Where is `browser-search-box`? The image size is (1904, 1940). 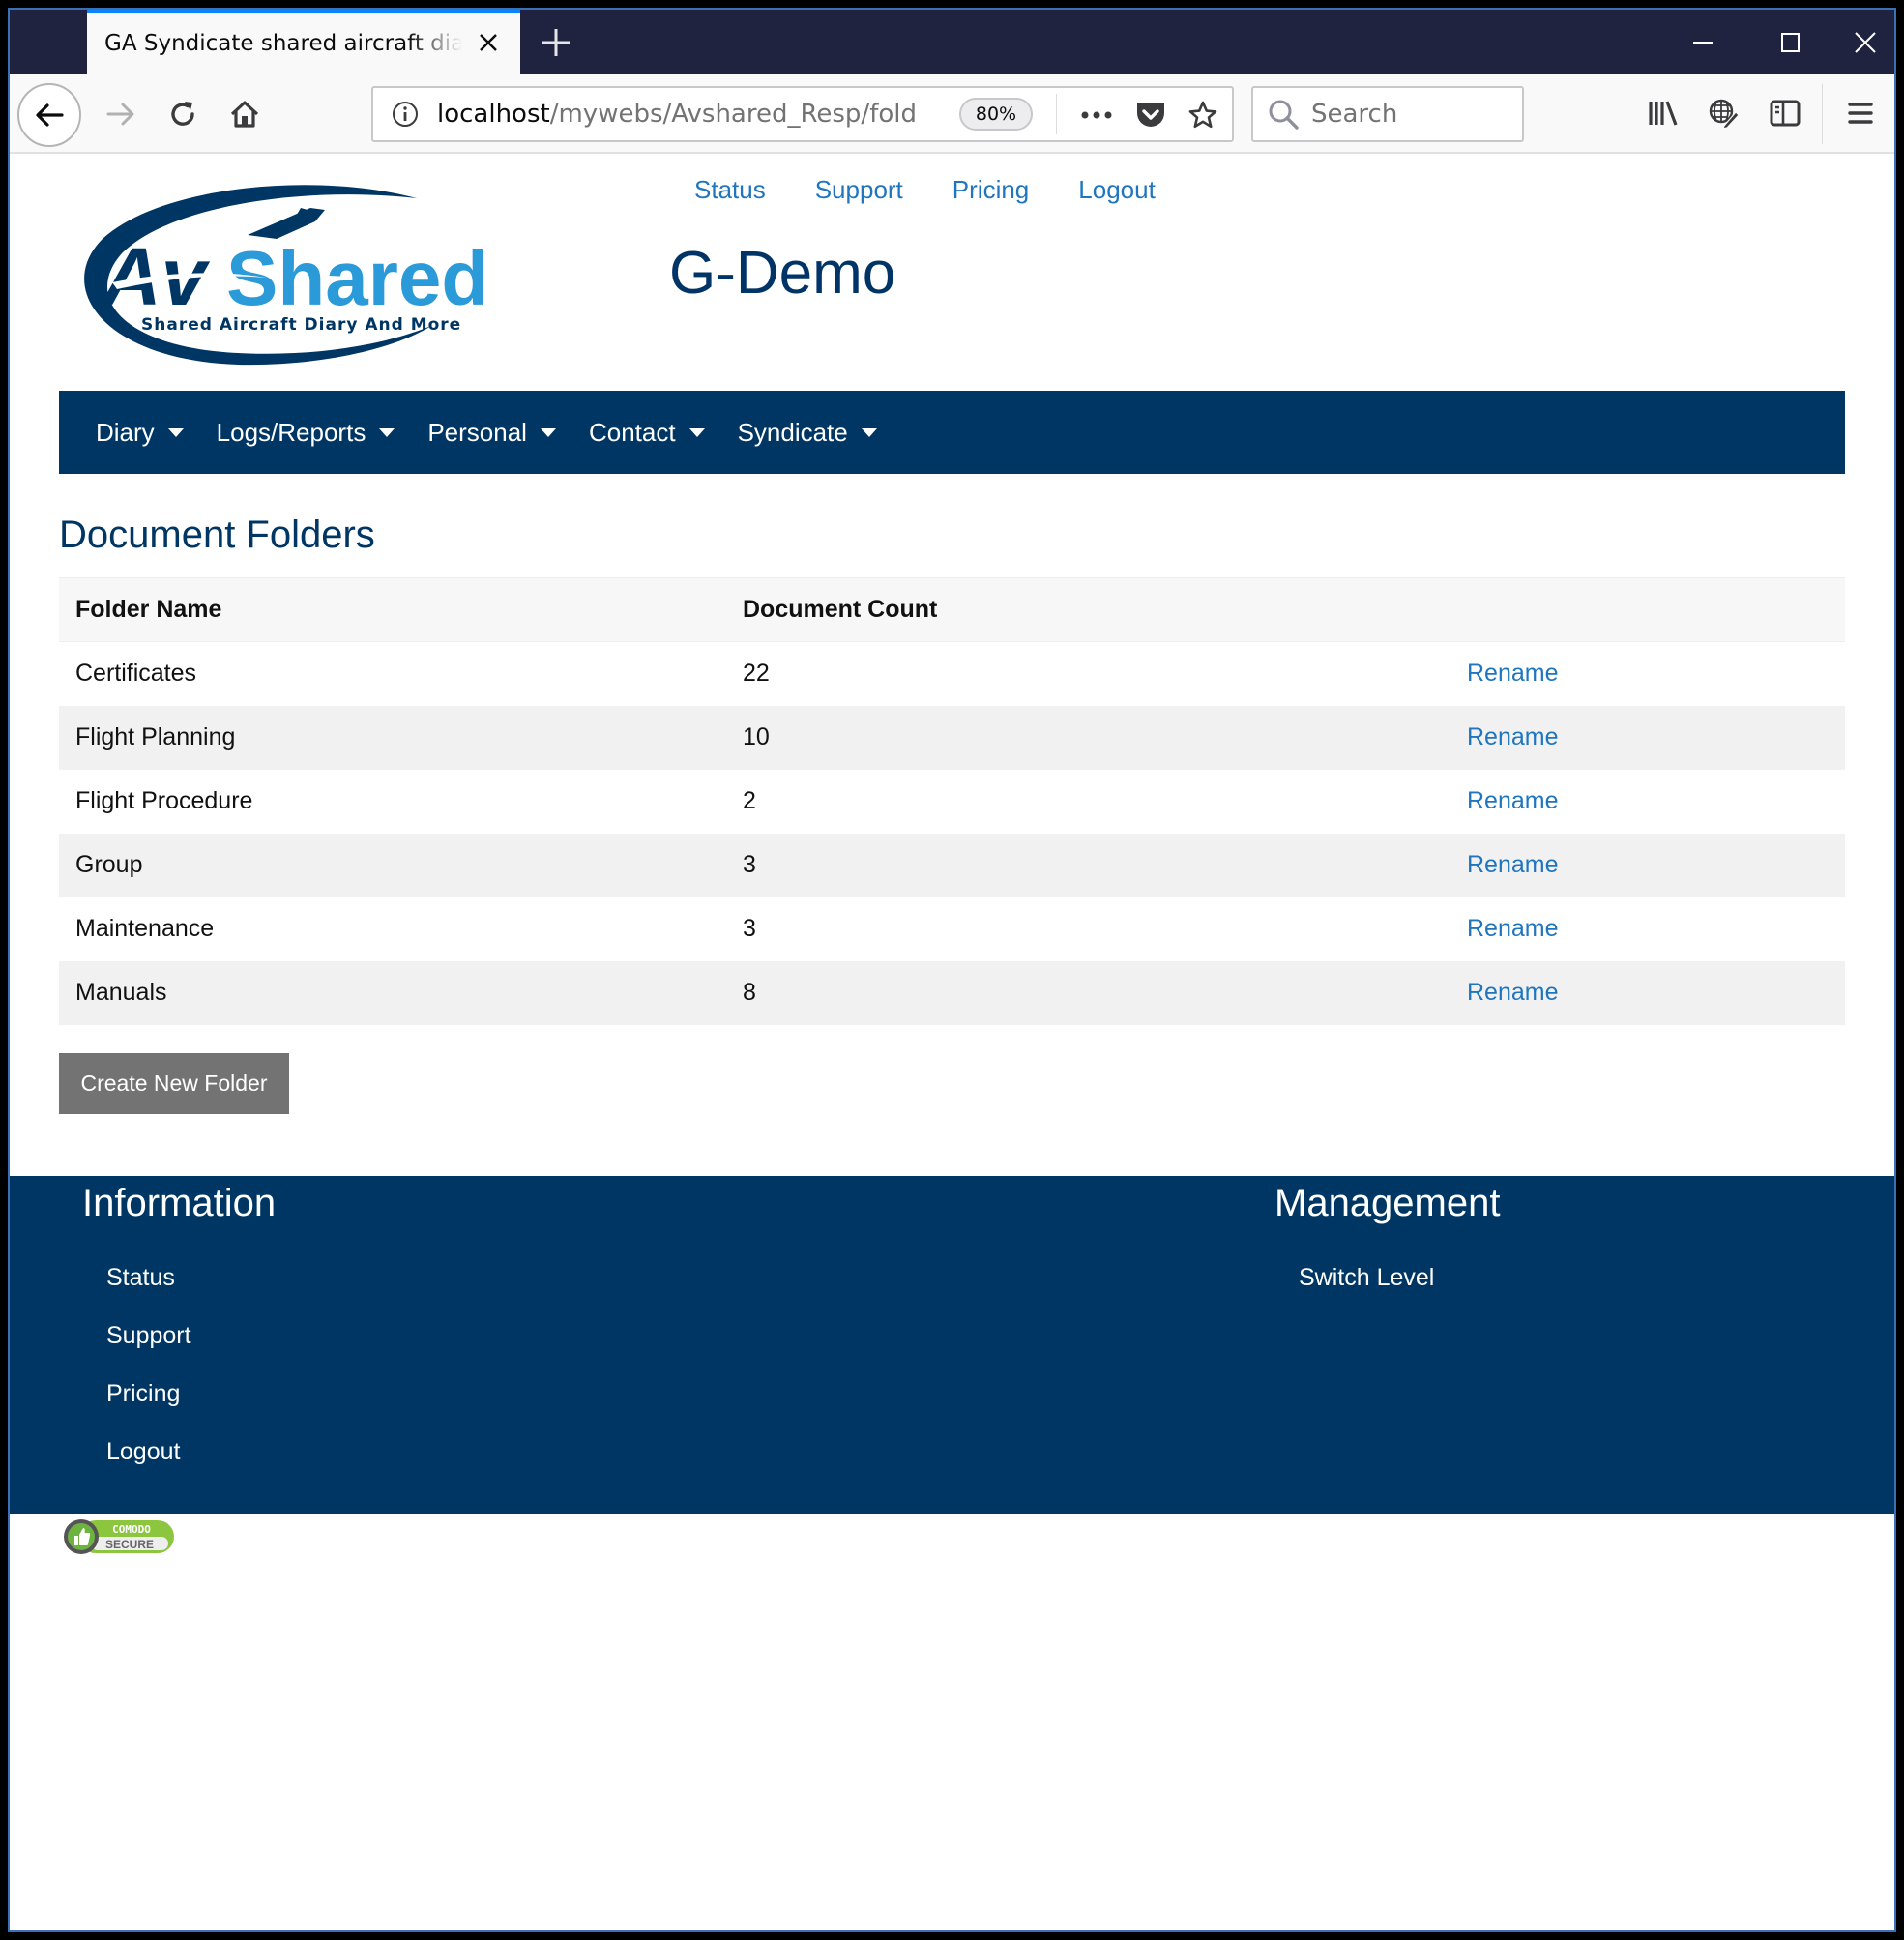 browser-search-box is located at coordinates (1388, 114).